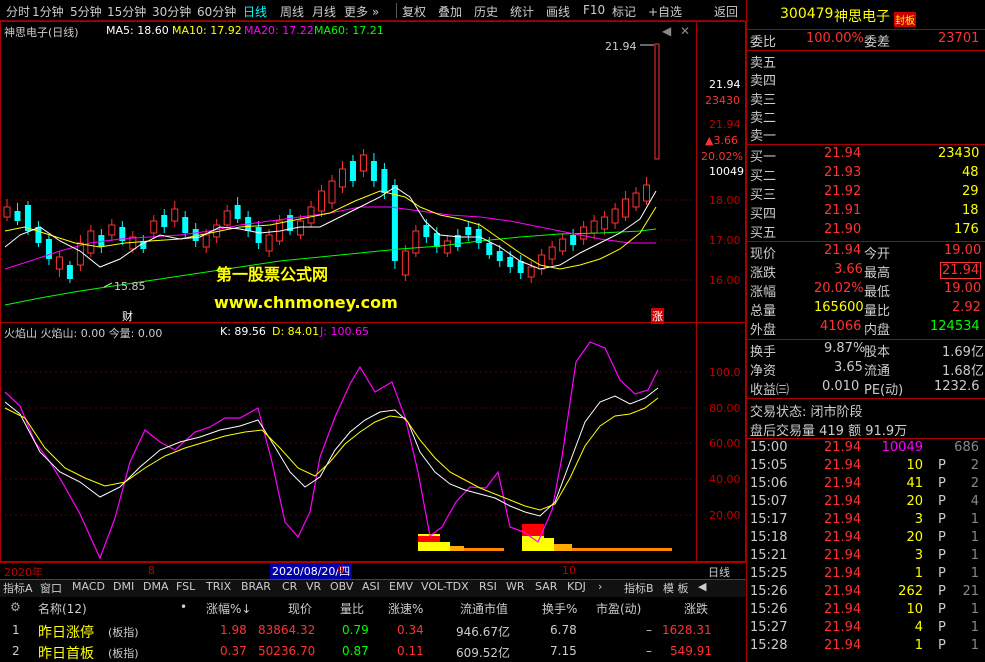 This screenshot has width=985, height=662. Describe the element at coordinates (313, 588) in the screenshot. I see `tab-vr: VR` at that location.